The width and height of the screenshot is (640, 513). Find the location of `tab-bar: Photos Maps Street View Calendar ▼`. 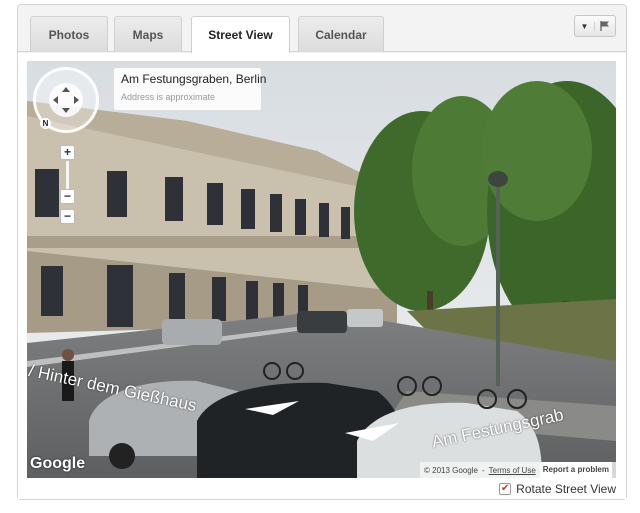

tab-bar: Photos Maps Street View Calendar ▼ is located at coordinates (322, 29).